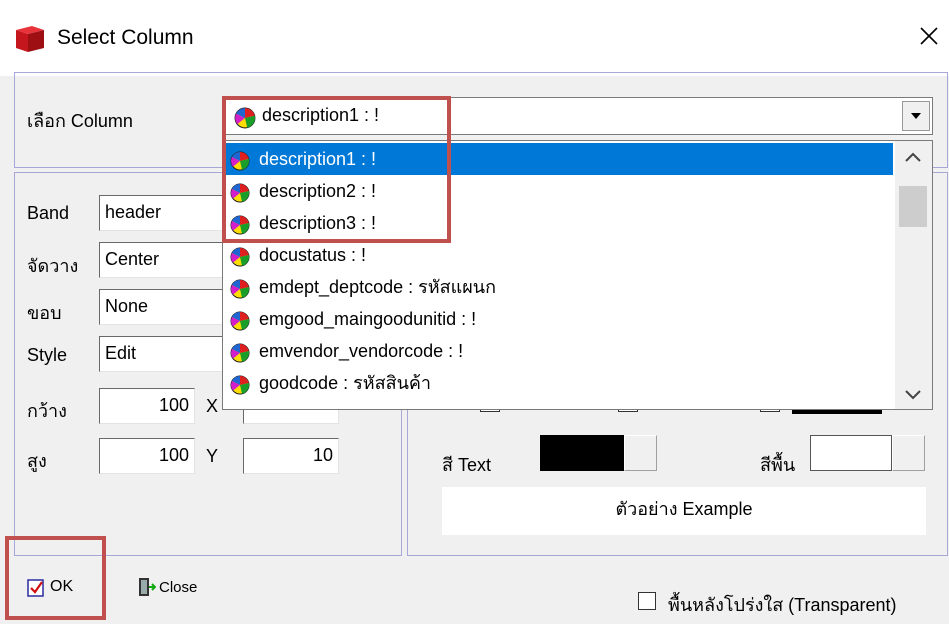 Image resolution: width=949 pixels, height=624 pixels. What do you see at coordinates (377, 287) in the screenshot?
I see `dropdown-option-label: emdept_deptcode : รหัสแผนก` at bounding box center [377, 287].